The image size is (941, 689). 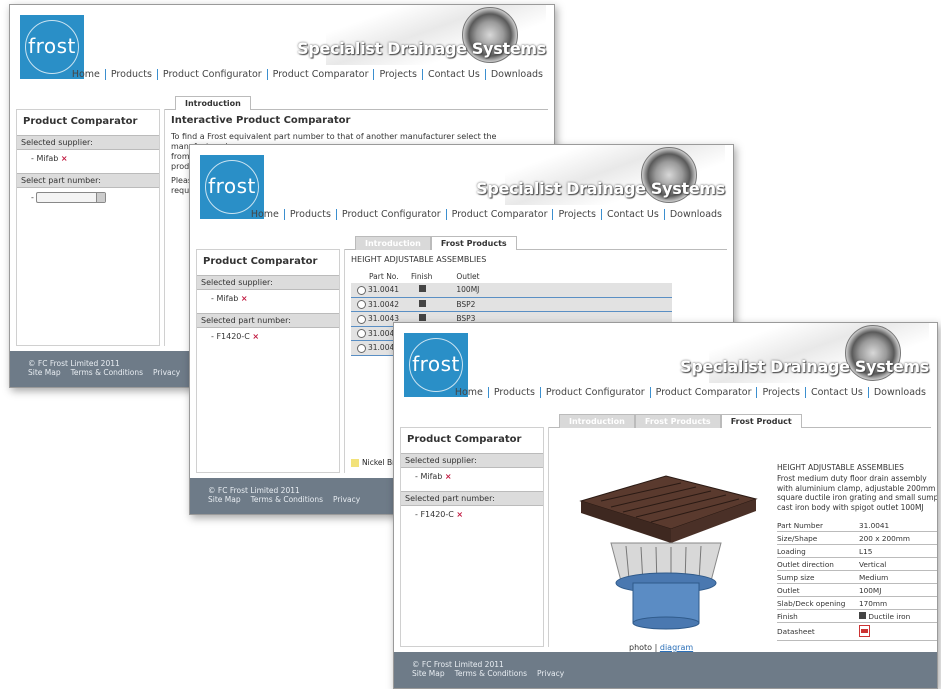 I want to click on product-heading: HEIGHT ADJUSTABLE ASSEMBLIES, so click(x=840, y=467).